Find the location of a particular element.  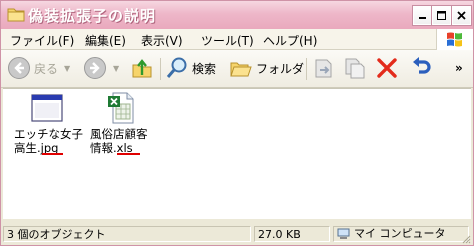

excel-file-icon is located at coordinates (121, 108).